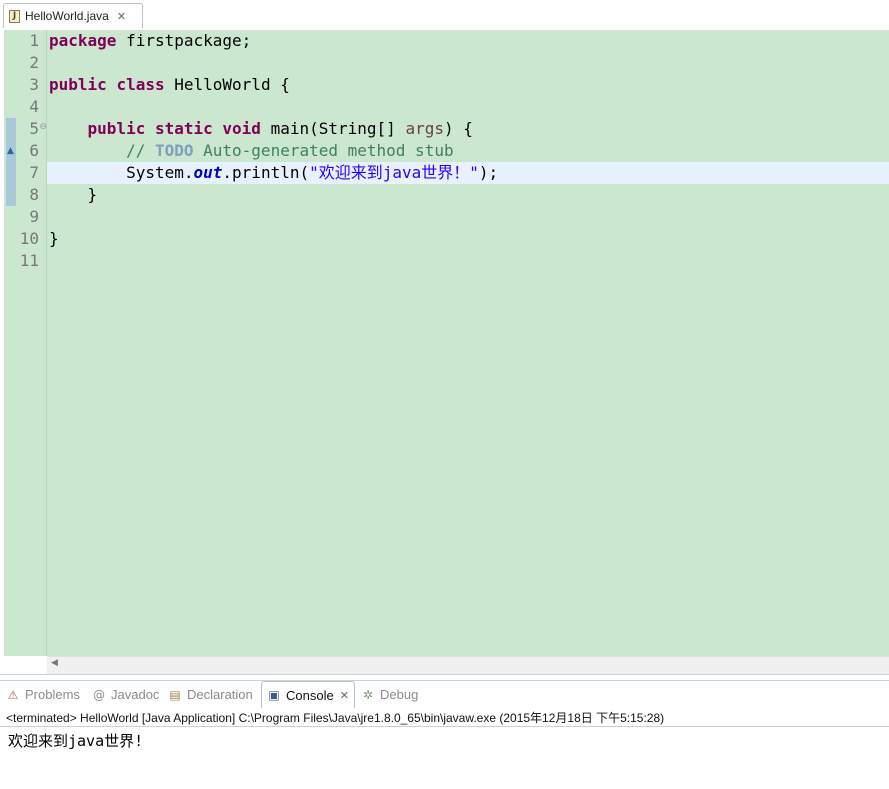 This screenshot has height=789, width=889. Describe the element at coordinates (32, 343) in the screenshot. I see `line-number-gutter: 1 2 3 4 5 ⊖ 6 7 8 9 10 11` at that location.